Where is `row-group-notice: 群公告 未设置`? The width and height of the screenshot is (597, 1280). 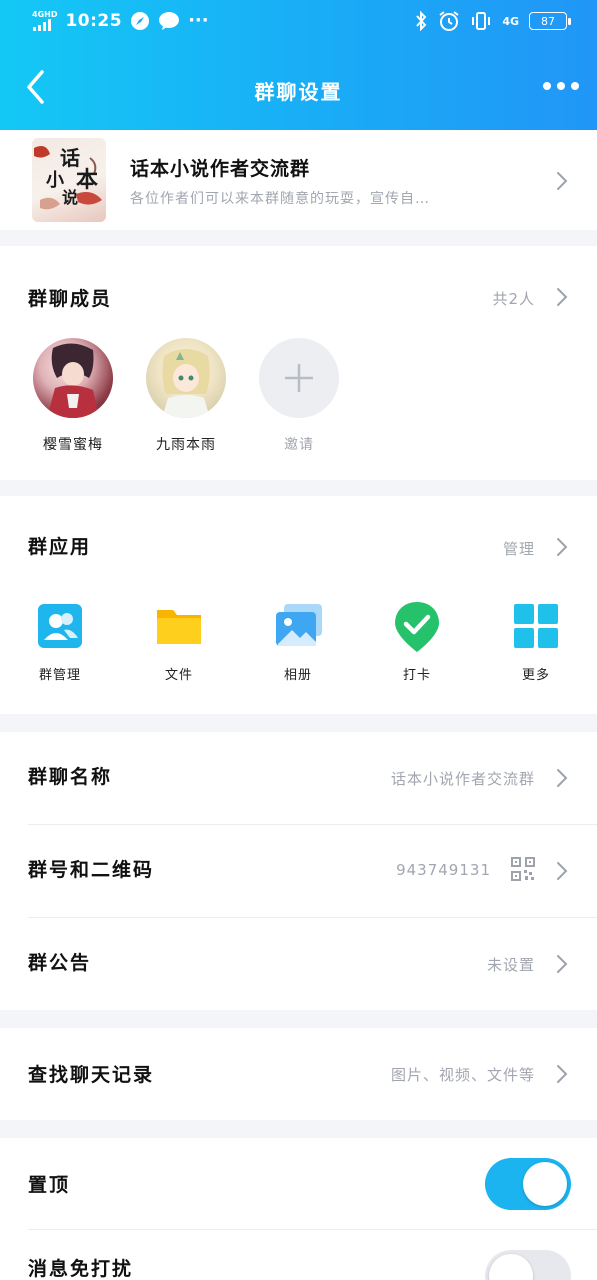 row-group-notice: 群公告 未设置 is located at coordinates (298, 964).